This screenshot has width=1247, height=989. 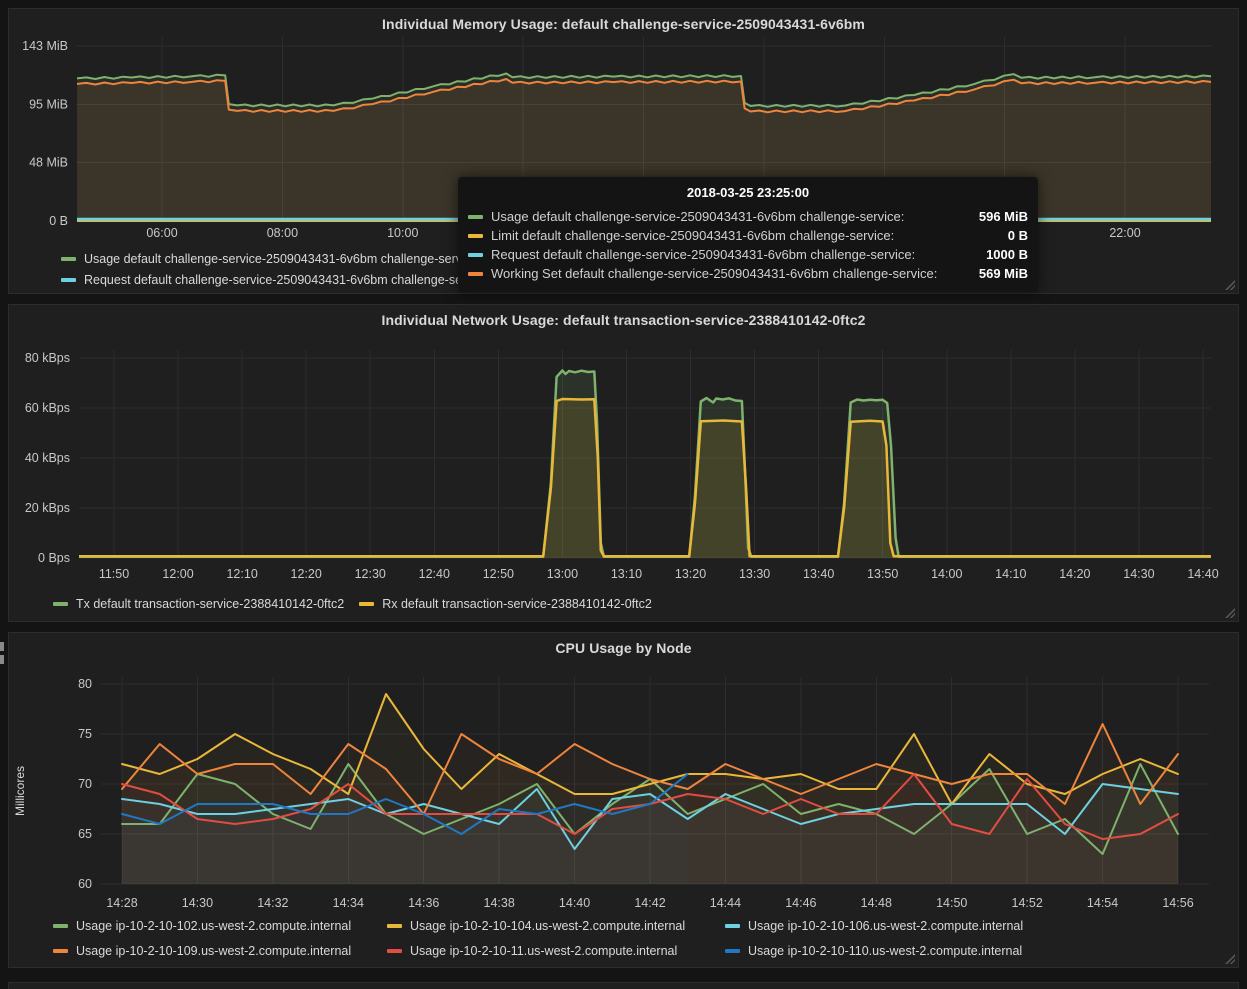 I want to click on x-axis-tick: 14:32, so click(x=272, y=903).